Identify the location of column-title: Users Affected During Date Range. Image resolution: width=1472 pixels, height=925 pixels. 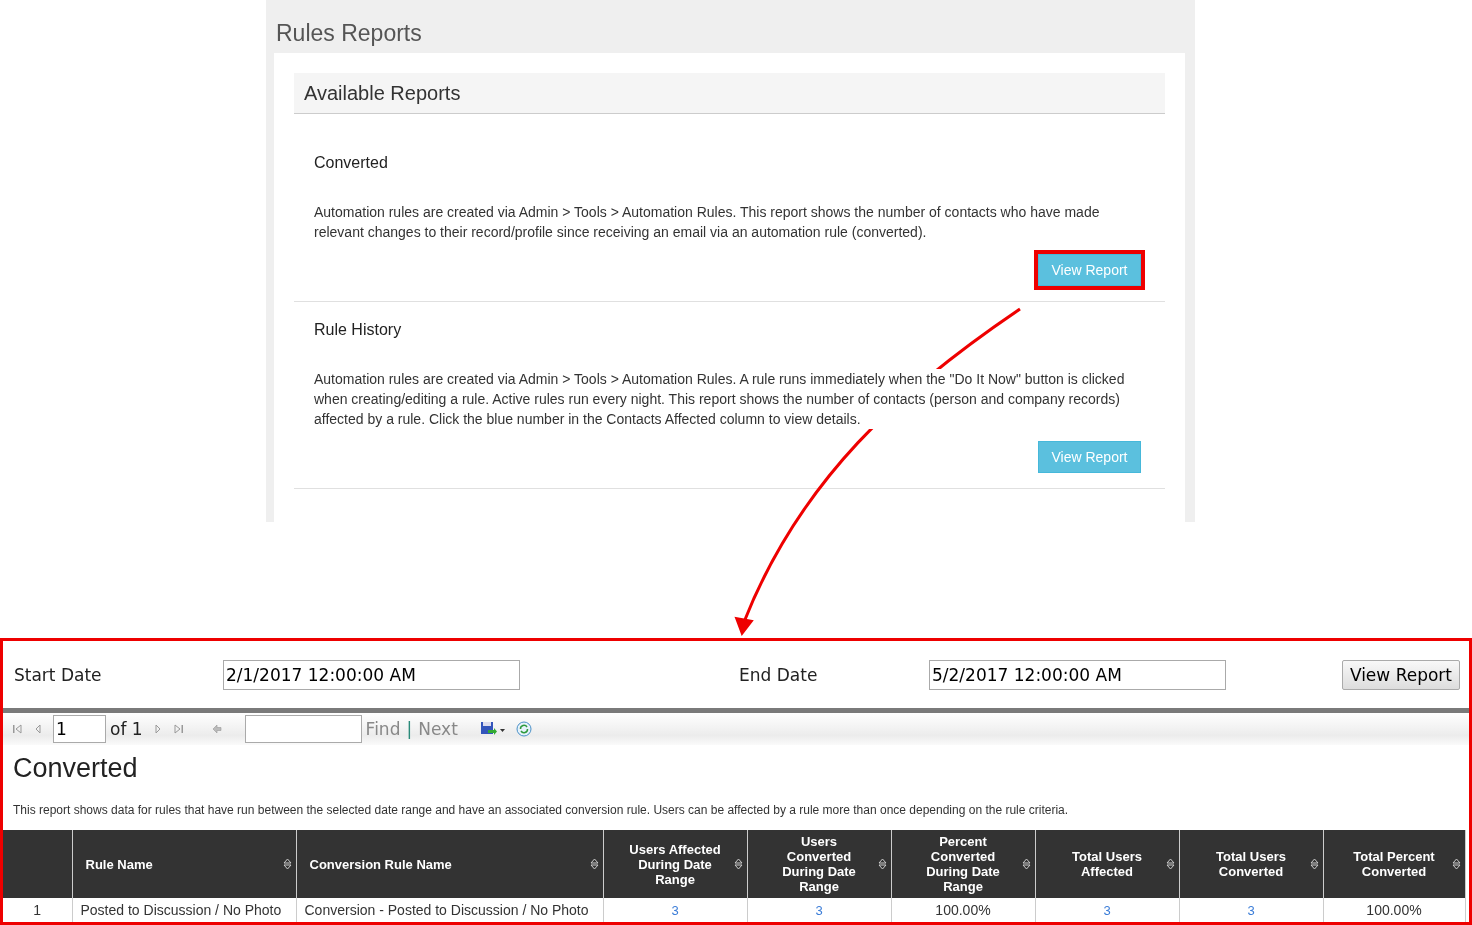
(675, 864).